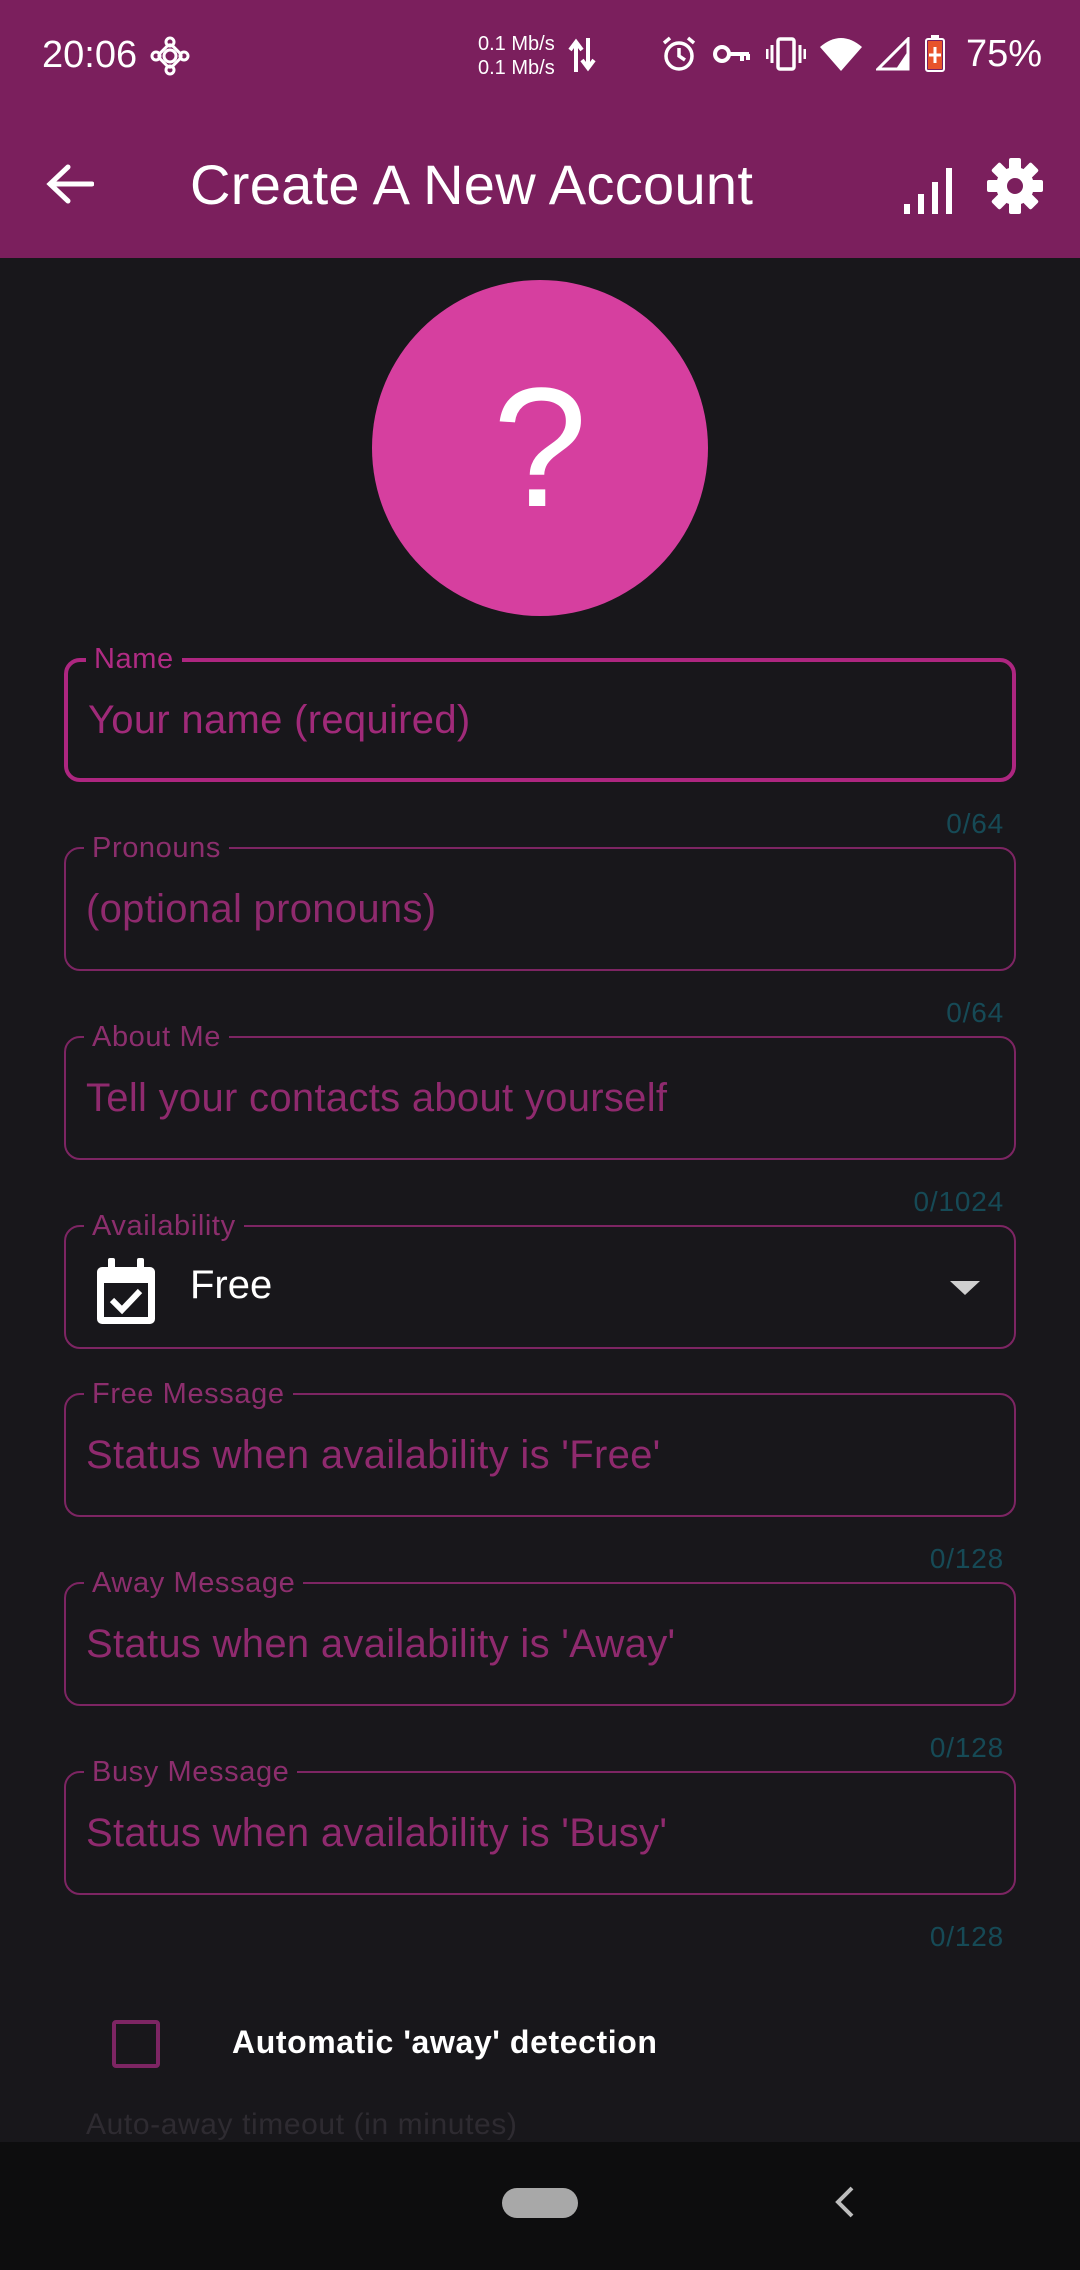 Image resolution: width=1080 pixels, height=2270 pixels. What do you see at coordinates (540, 720) in the screenshot?
I see `name-input` at bounding box center [540, 720].